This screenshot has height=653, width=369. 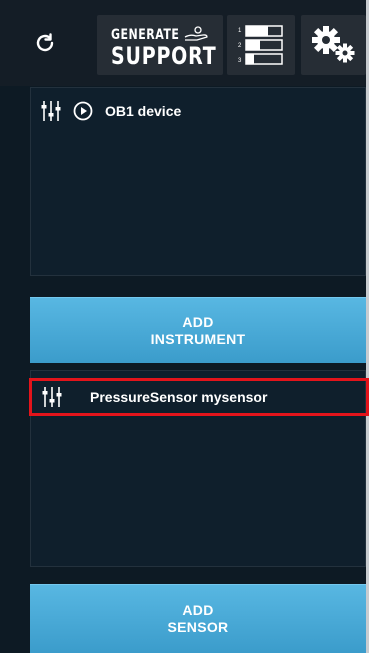 I want to click on add-instrument-line1: ADD, so click(x=198, y=321).